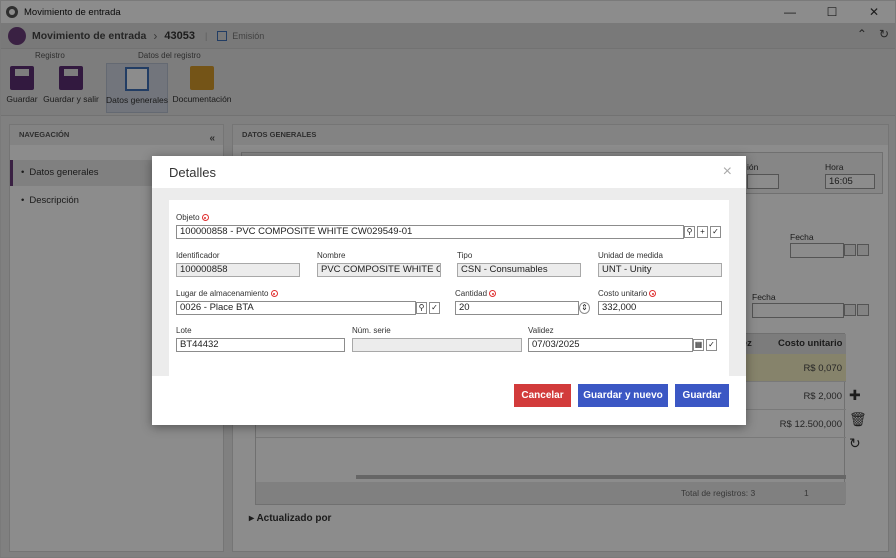  I want to click on close-icon: ×, so click(727, 172).